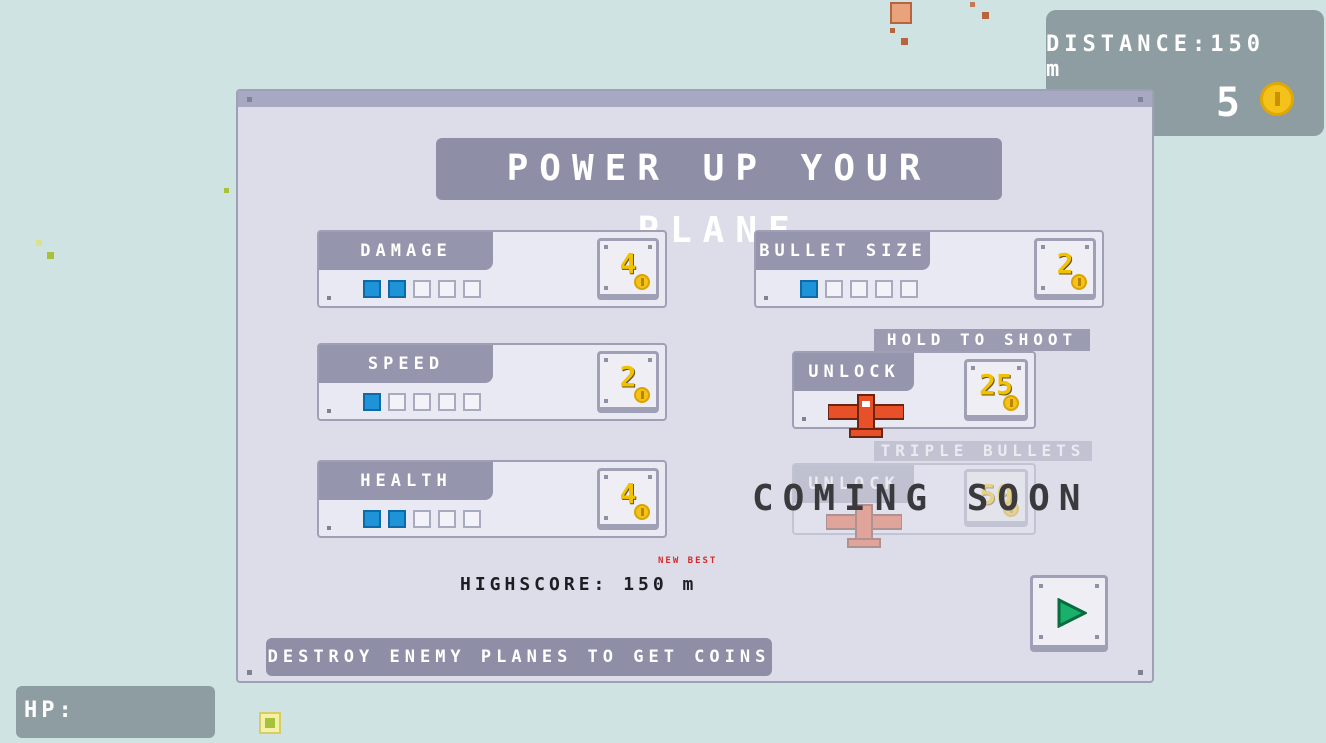 The image size is (1326, 743). What do you see at coordinates (982, 340) in the screenshot?
I see `hold-to-shoot-hint: HOLD TO SHOOT` at bounding box center [982, 340].